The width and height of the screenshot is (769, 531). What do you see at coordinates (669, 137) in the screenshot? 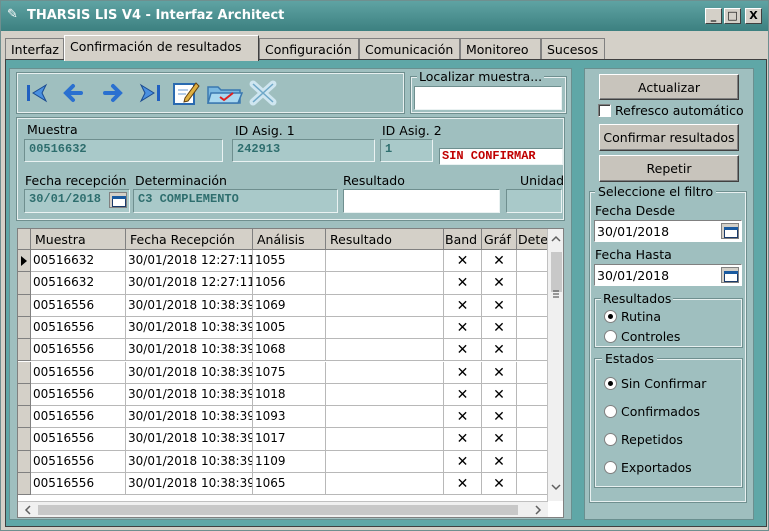
I see `confirmar-resultados-button: Confirmar resultados` at bounding box center [669, 137].